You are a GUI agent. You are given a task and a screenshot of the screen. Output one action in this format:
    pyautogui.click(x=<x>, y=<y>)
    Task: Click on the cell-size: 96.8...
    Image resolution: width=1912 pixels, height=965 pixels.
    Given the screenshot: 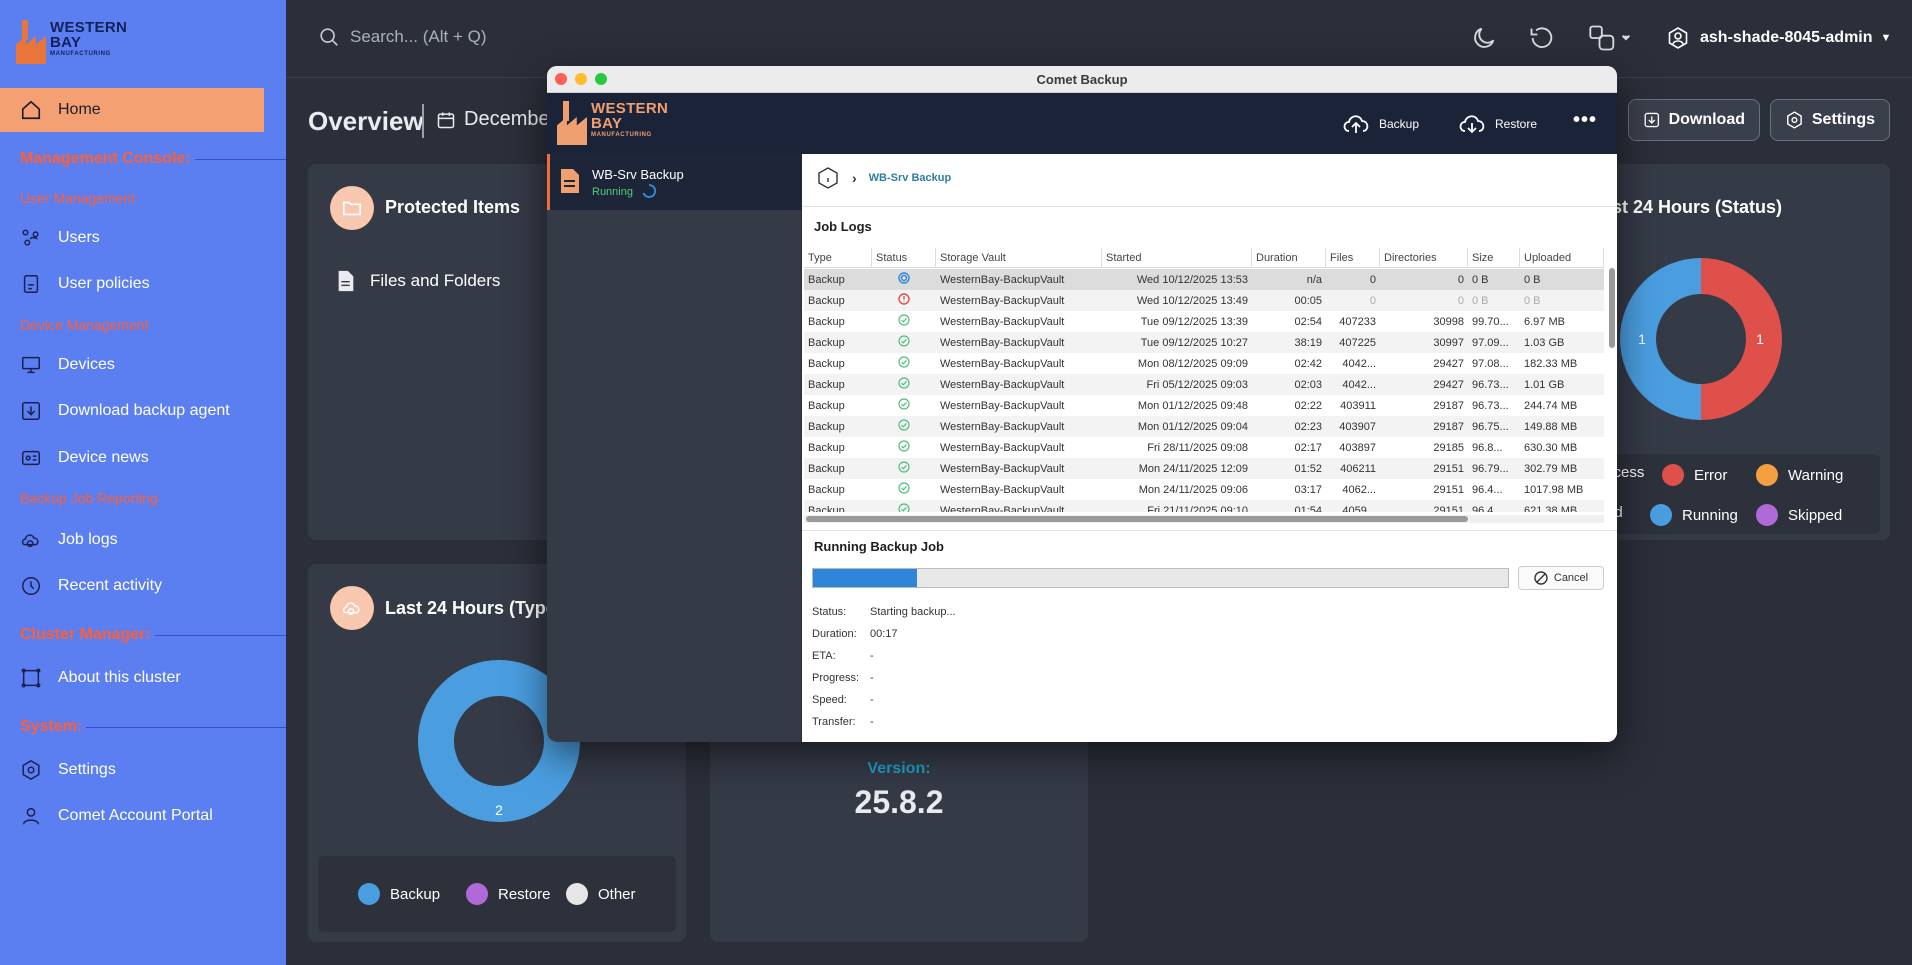 What is the action you would take?
    pyautogui.click(x=1487, y=447)
    